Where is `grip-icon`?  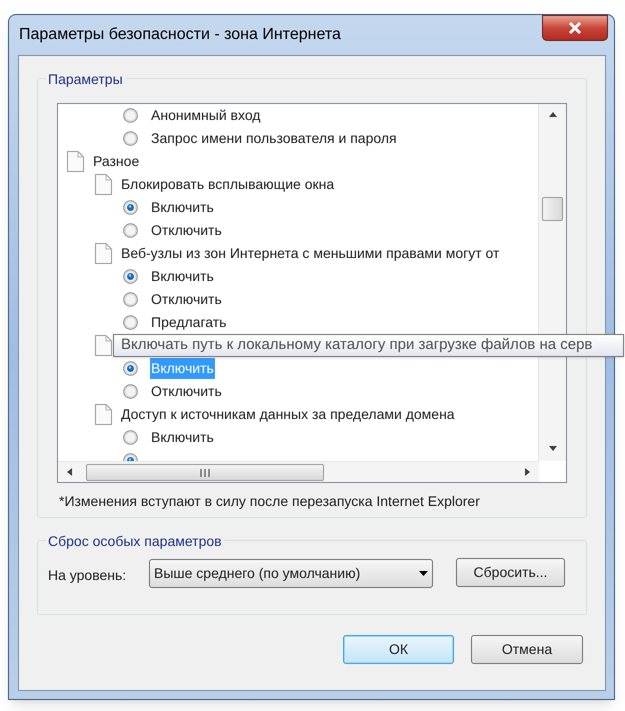 grip-icon is located at coordinates (205, 472).